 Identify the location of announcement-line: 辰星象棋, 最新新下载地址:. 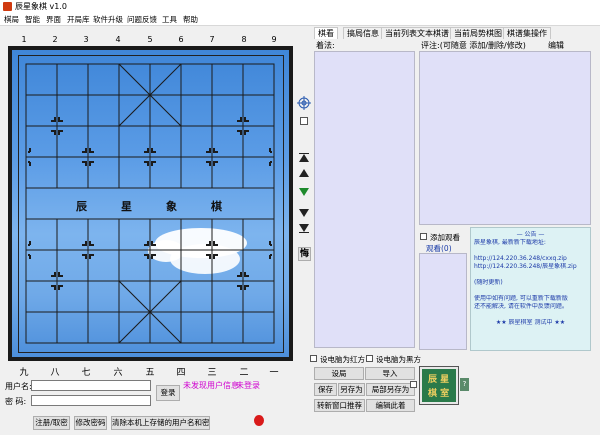
(510, 242).